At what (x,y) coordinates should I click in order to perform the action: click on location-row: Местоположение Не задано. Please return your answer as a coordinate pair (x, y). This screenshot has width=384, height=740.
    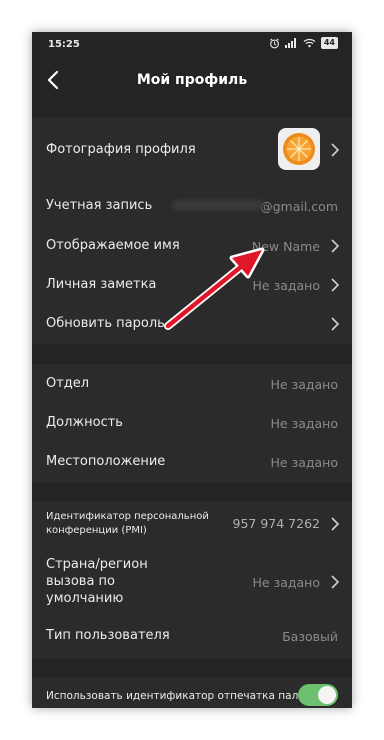
    Looking at the image, I should click on (192, 462).